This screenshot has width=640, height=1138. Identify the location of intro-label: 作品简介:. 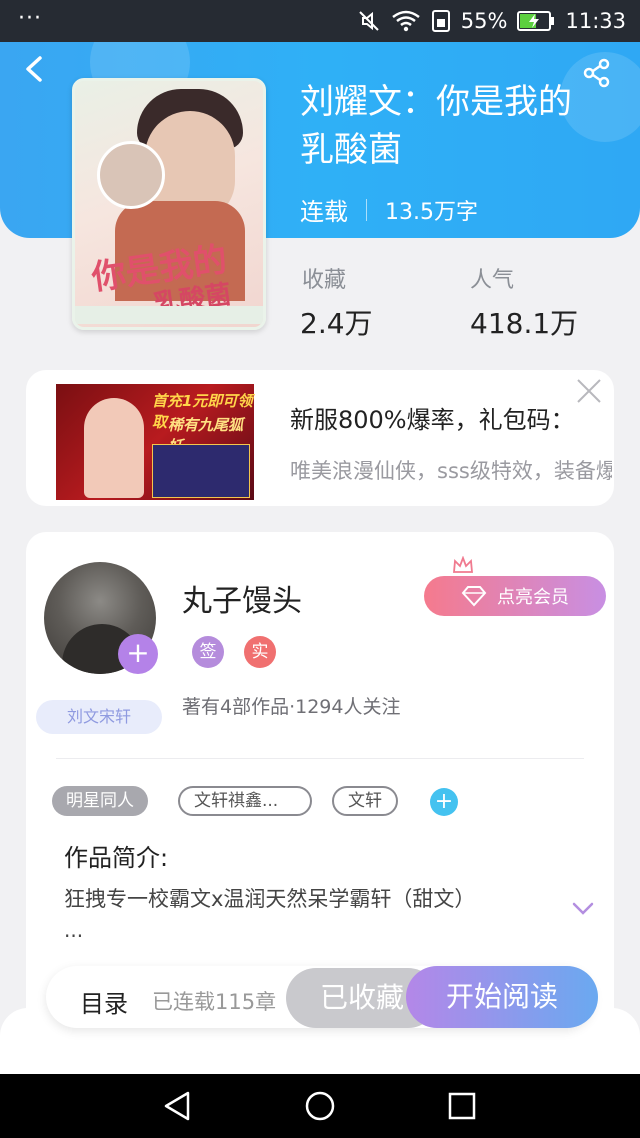
(116, 858).